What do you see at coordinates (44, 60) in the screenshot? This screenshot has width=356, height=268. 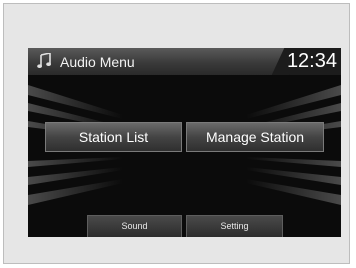 I see `music-note-icon` at bounding box center [44, 60].